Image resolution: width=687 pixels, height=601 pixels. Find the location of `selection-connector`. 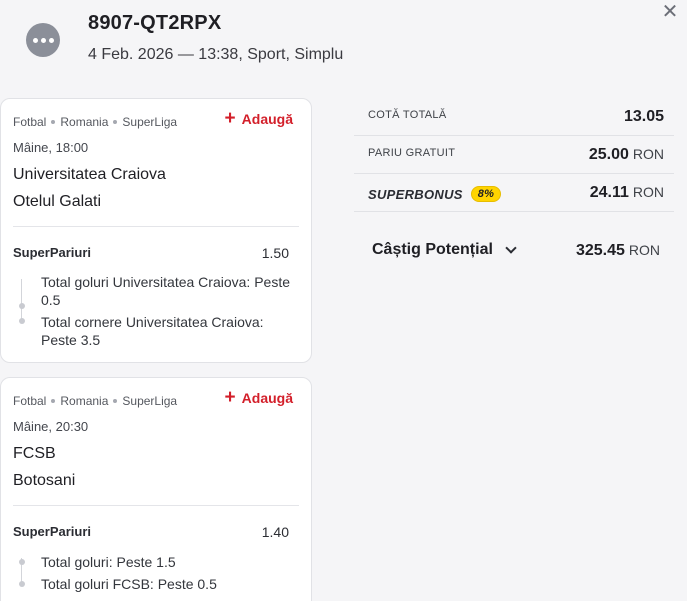

selection-connector is located at coordinates (21, 299).